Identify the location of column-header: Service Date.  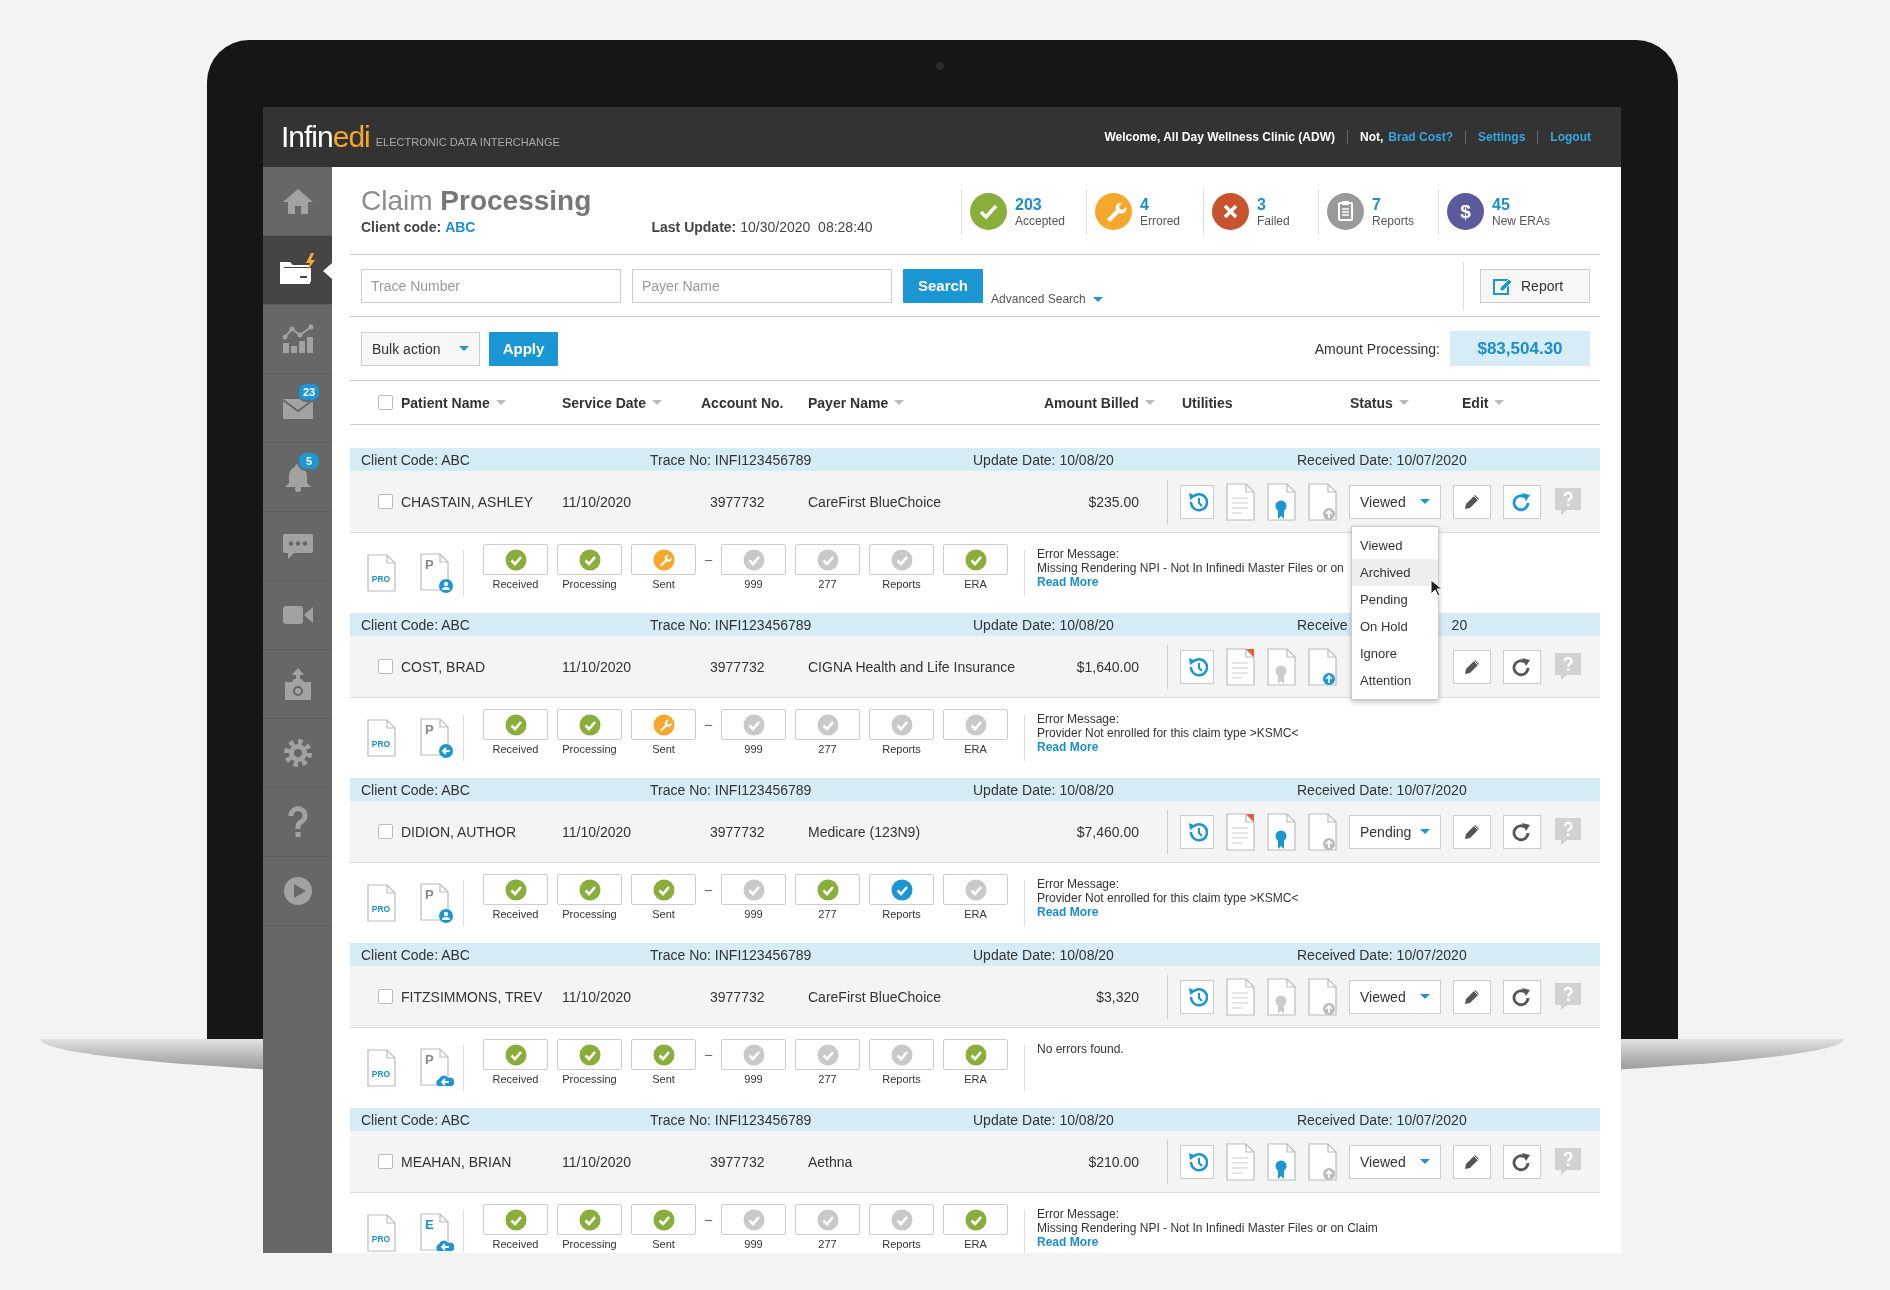
(604, 402).